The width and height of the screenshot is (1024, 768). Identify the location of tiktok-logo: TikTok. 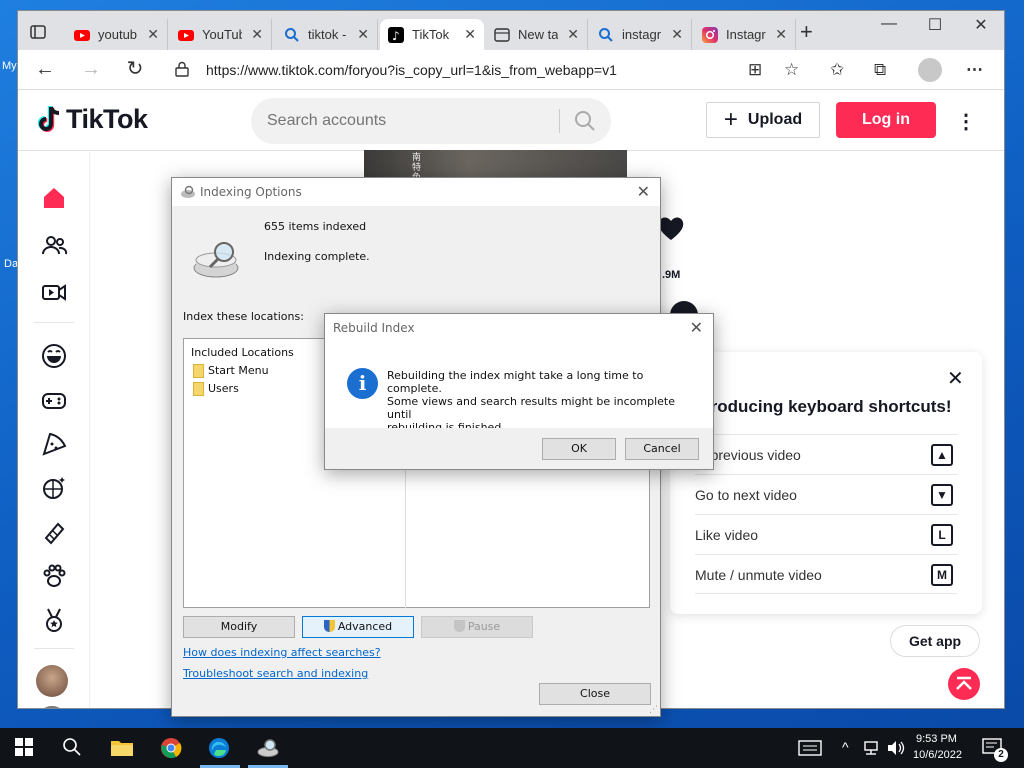
(92, 119).